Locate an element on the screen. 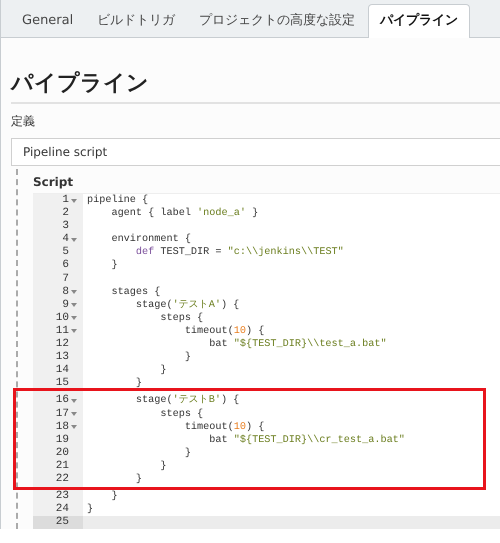 The height and width of the screenshot is (543, 500). line-number: 8 is located at coordinates (65, 292).